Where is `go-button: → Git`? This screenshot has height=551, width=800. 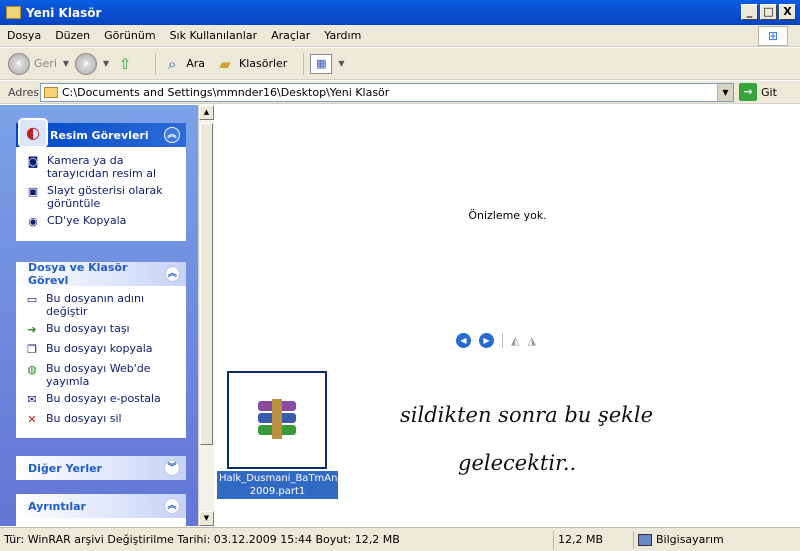
go-button: → Git is located at coordinates (758, 92).